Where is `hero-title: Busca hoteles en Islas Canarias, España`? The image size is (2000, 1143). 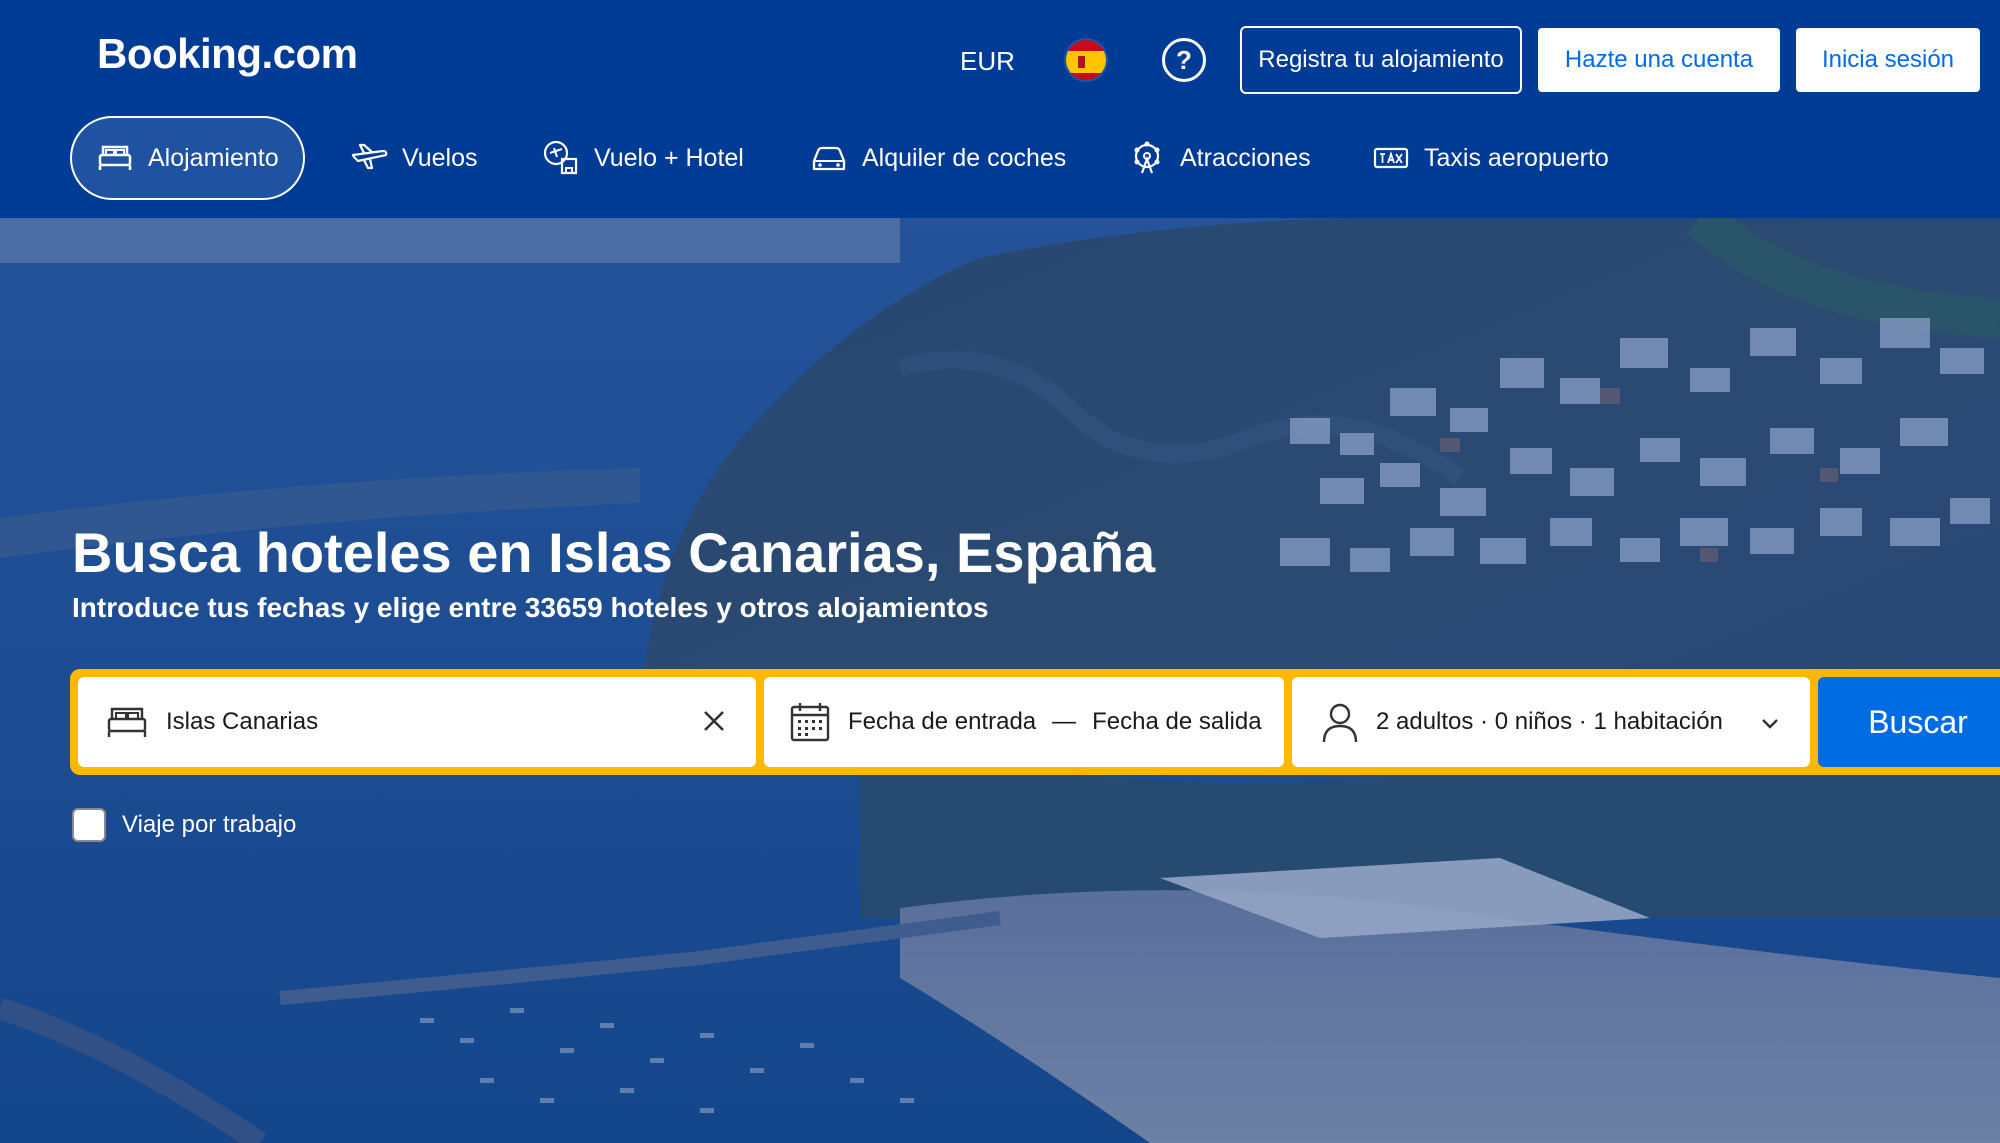 hero-title: Busca hoteles en Islas Canarias, España is located at coordinates (614, 552).